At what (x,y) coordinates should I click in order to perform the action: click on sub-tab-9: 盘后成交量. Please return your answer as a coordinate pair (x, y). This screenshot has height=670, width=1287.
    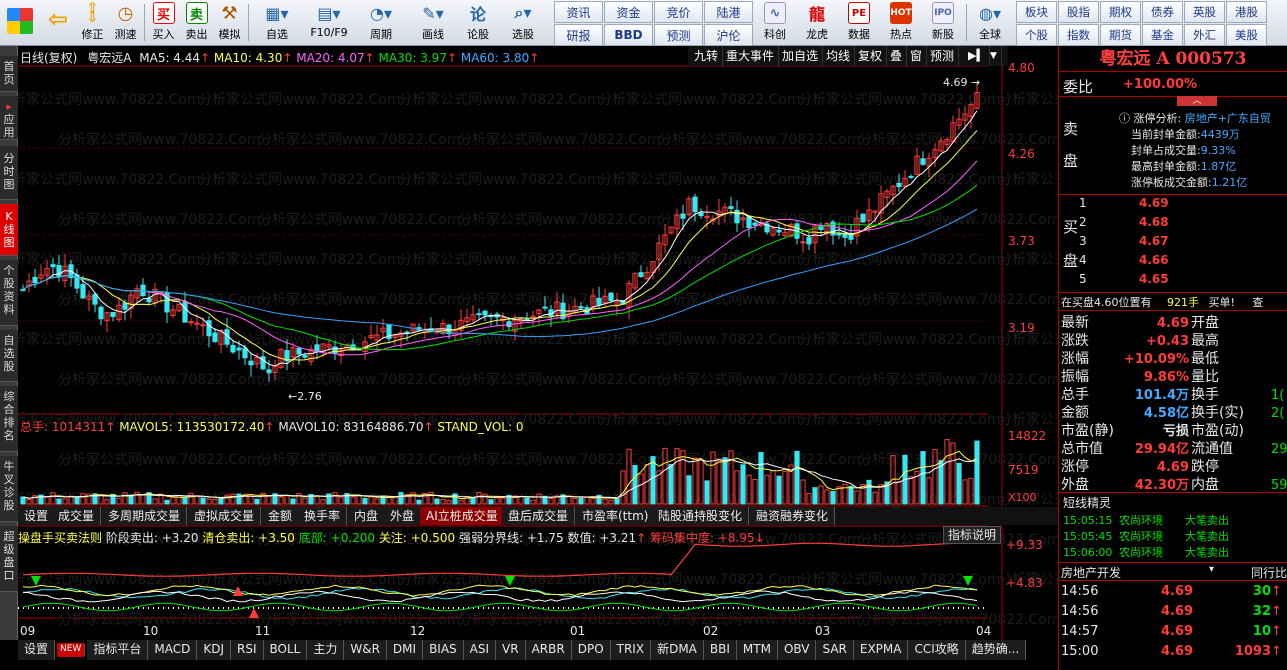
    Looking at the image, I should click on (539, 516).